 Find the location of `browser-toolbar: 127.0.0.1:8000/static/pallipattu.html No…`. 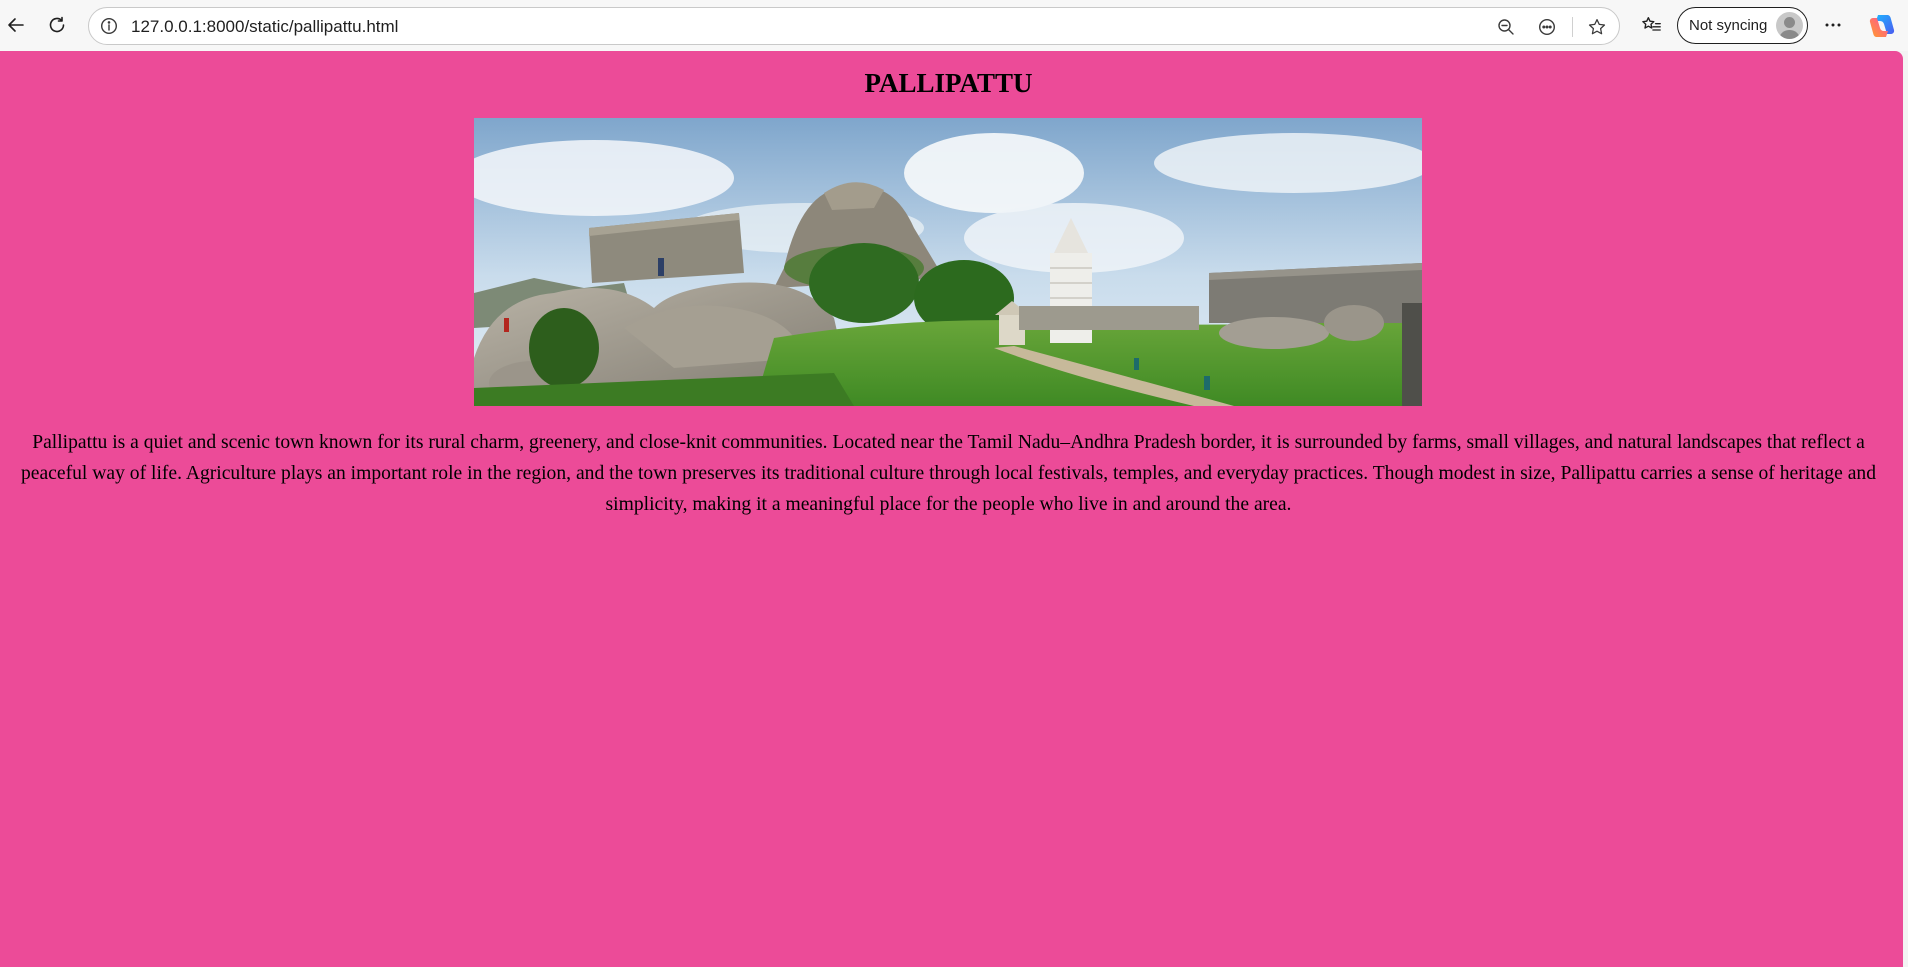

browser-toolbar: 127.0.0.1:8000/static/pallipattu.html No… is located at coordinates (954, 25).